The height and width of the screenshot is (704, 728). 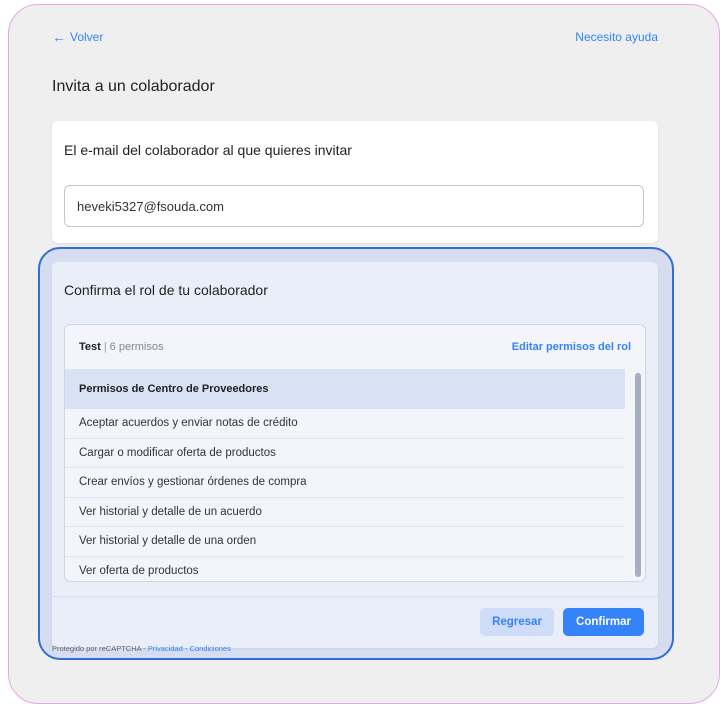 I want to click on back-link: ← Volver, so click(x=77, y=37).